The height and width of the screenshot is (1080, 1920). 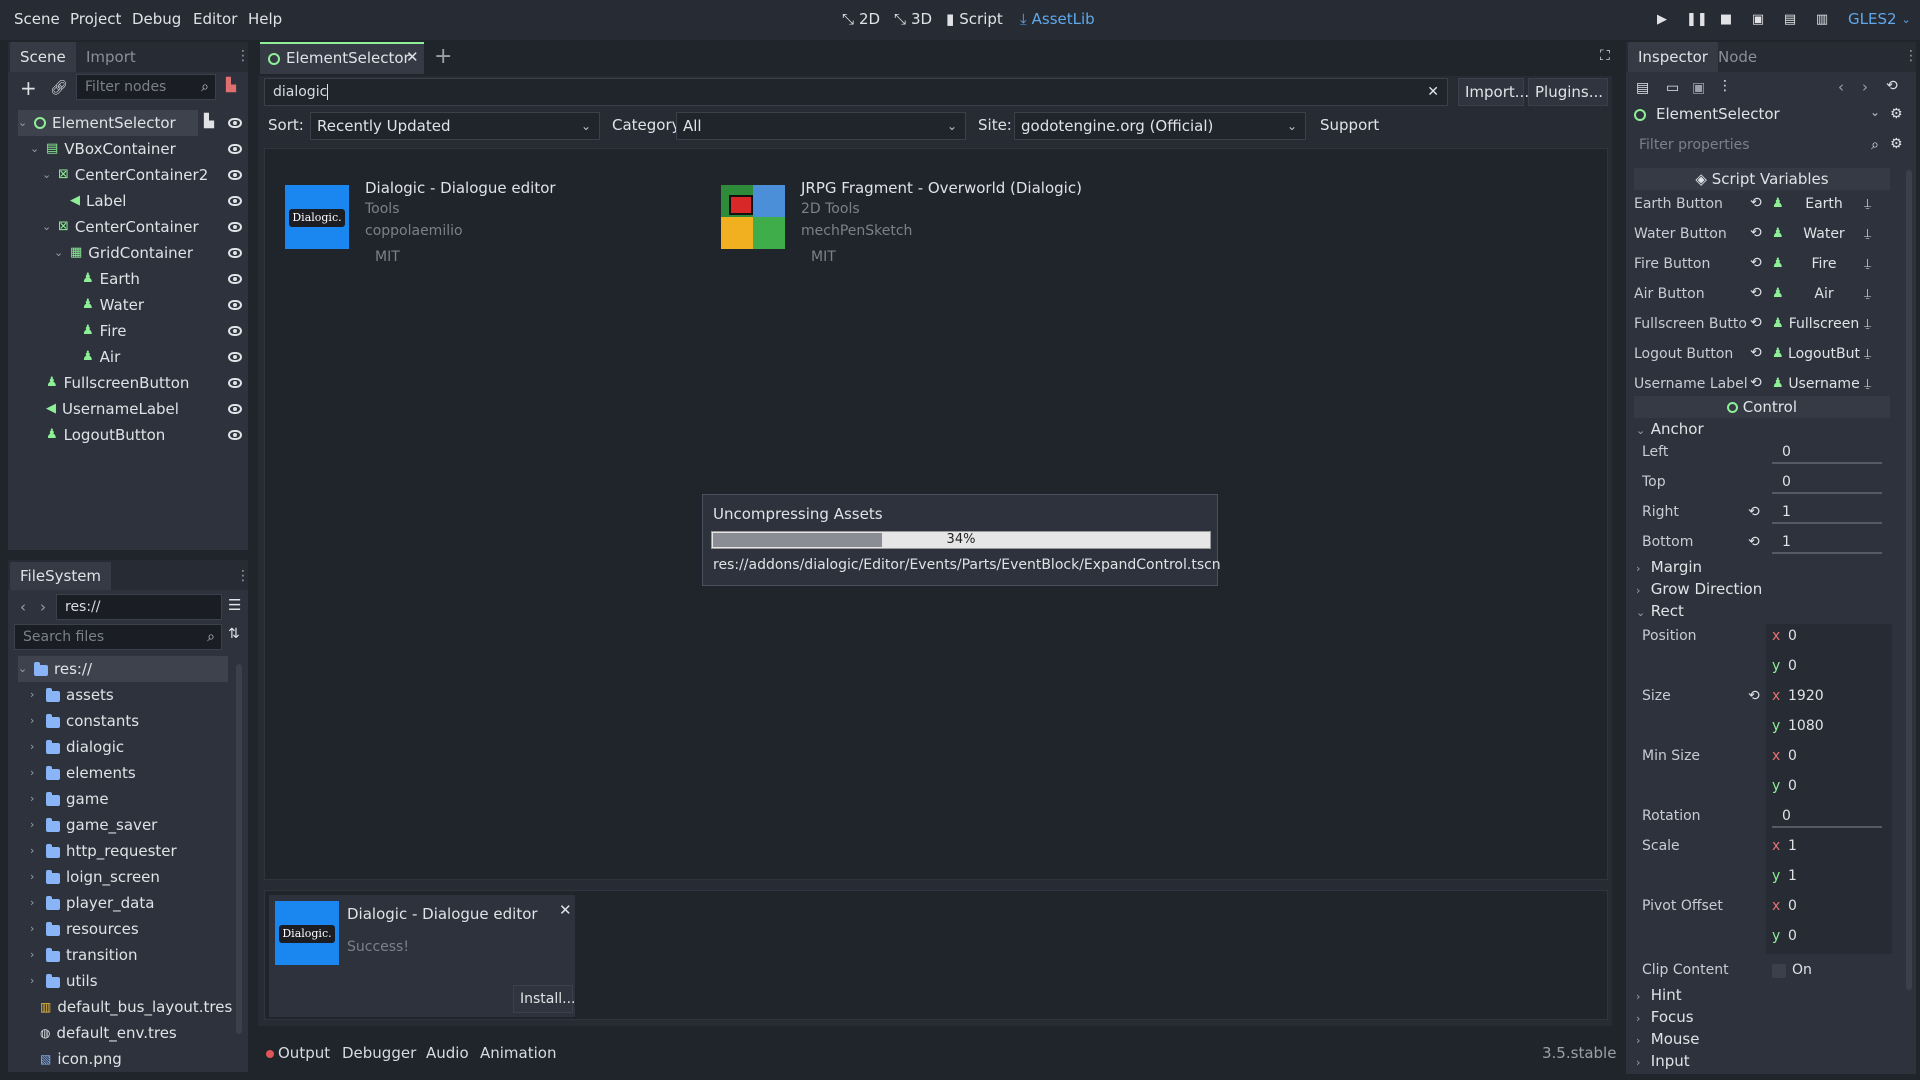 What do you see at coordinates (1792, 786) in the screenshot?
I see `min-size-y-value: 0` at bounding box center [1792, 786].